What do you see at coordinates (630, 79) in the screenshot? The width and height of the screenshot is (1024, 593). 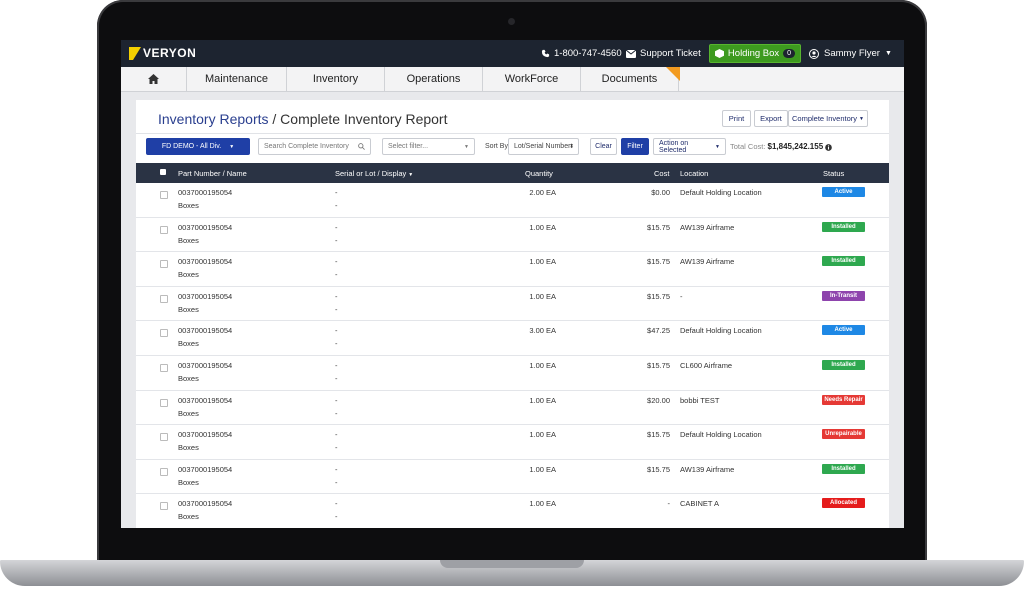 I see `nav-documents: Documents` at bounding box center [630, 79].